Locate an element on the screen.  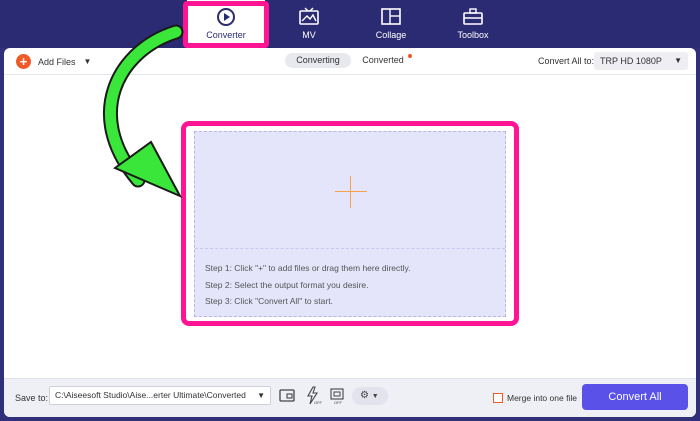
merge-checkbox: Merge into one file is located at coordinates (535, 398).